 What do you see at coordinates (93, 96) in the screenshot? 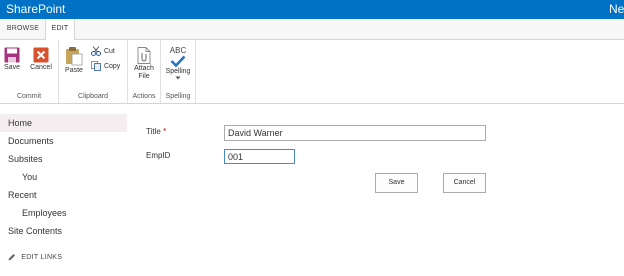
I see `clipboard-group-label: Clipboard` at bounding box center [93, 96].